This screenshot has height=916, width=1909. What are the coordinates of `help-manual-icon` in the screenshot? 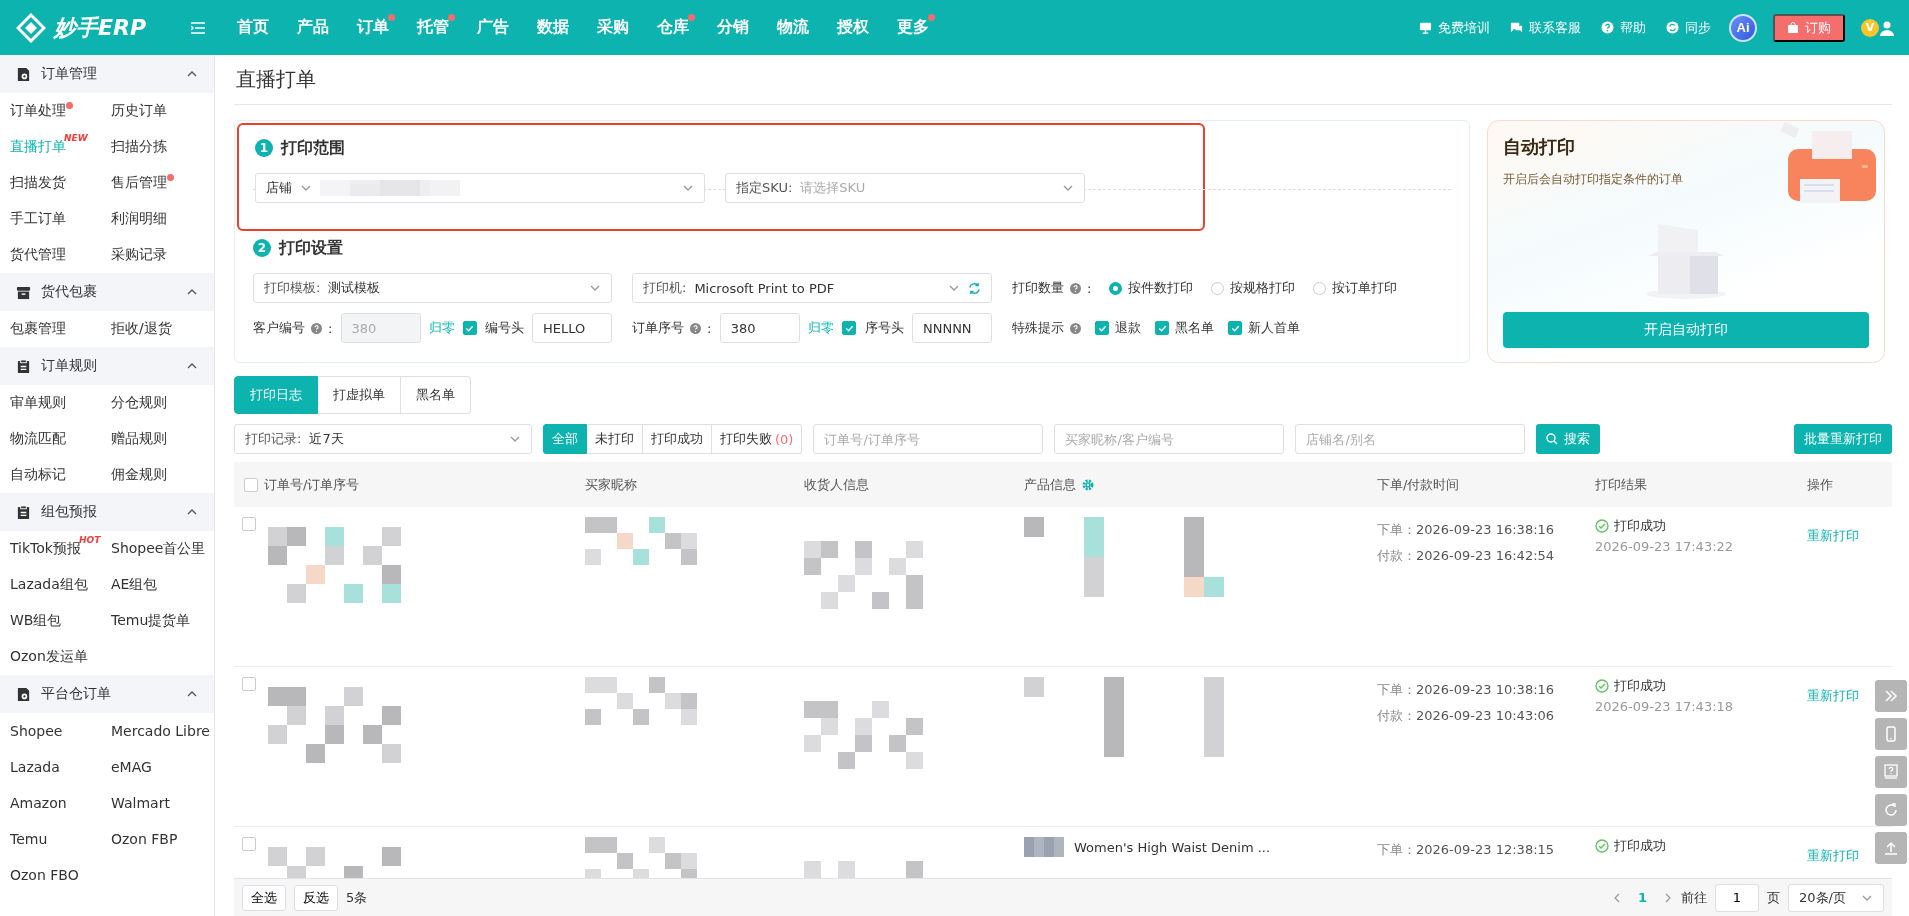 It's located at (1891, 772).